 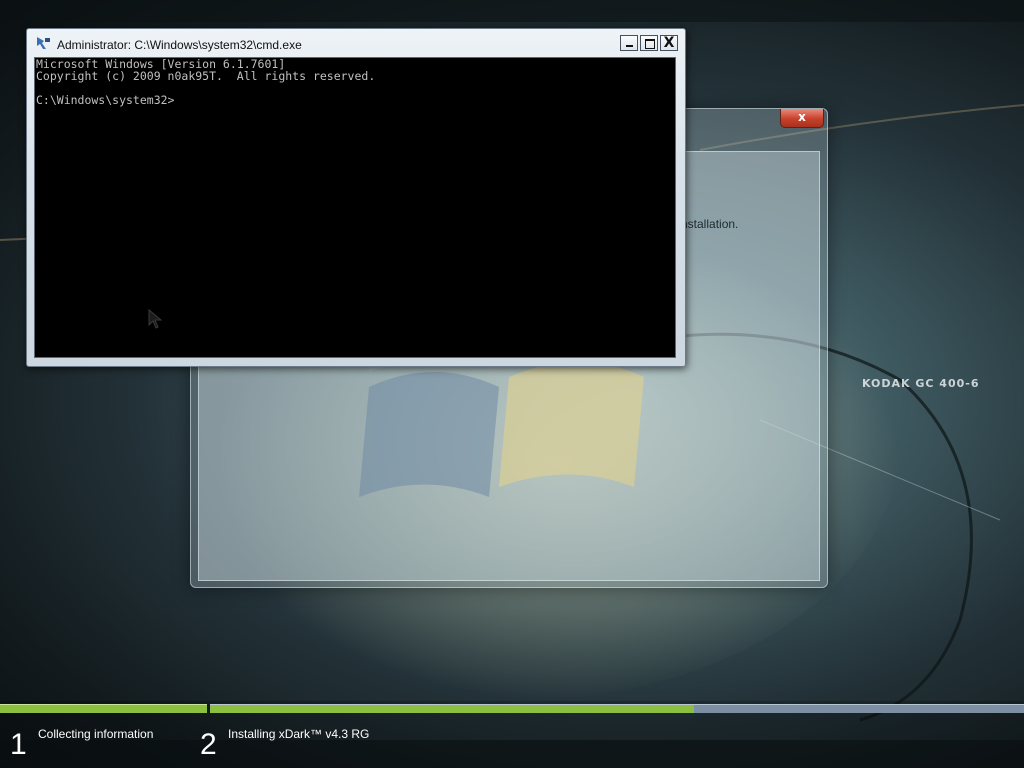 What do you see at coordinates (43, 43) in the screenshot?
I see `cmd-app-icon` at bounding box center [43, 43].